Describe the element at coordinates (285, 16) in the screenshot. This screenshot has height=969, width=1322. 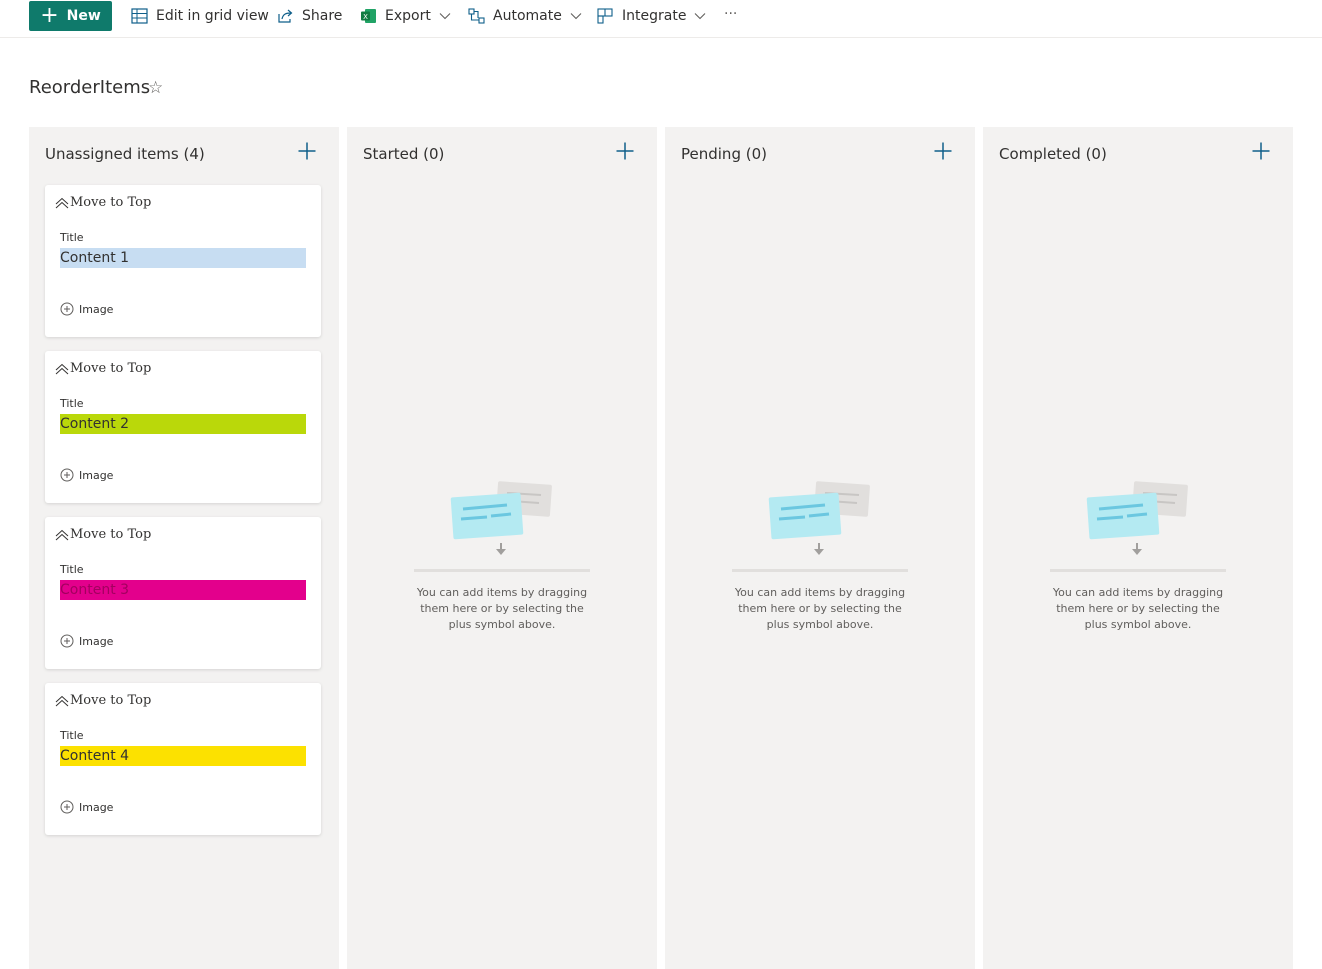
I see `share-icon` at that location.